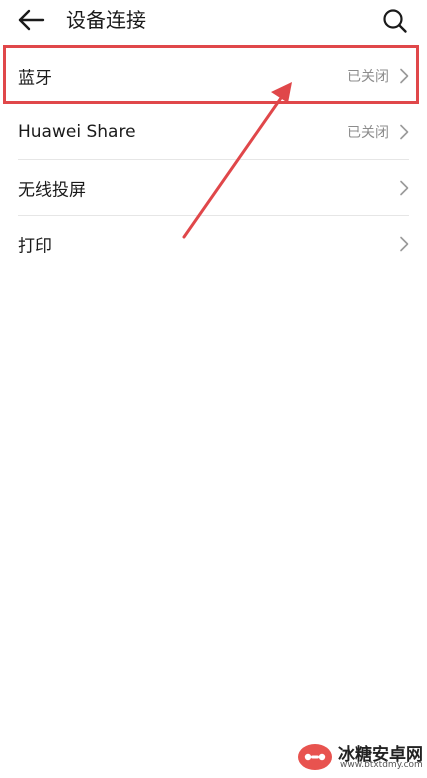 This screenshot has height=778, width=427. I want to click on print-row: 打印, so click(213, 244).